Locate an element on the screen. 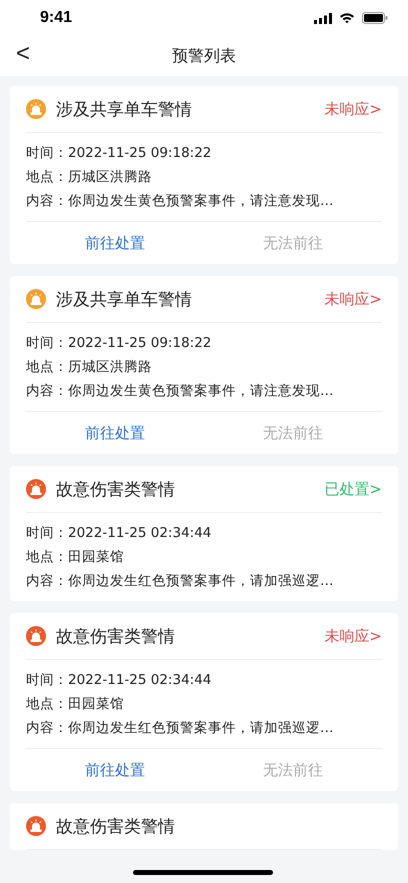 This screenshot has width=408, height=883. back-button: < is located at coordinates (23, 54).